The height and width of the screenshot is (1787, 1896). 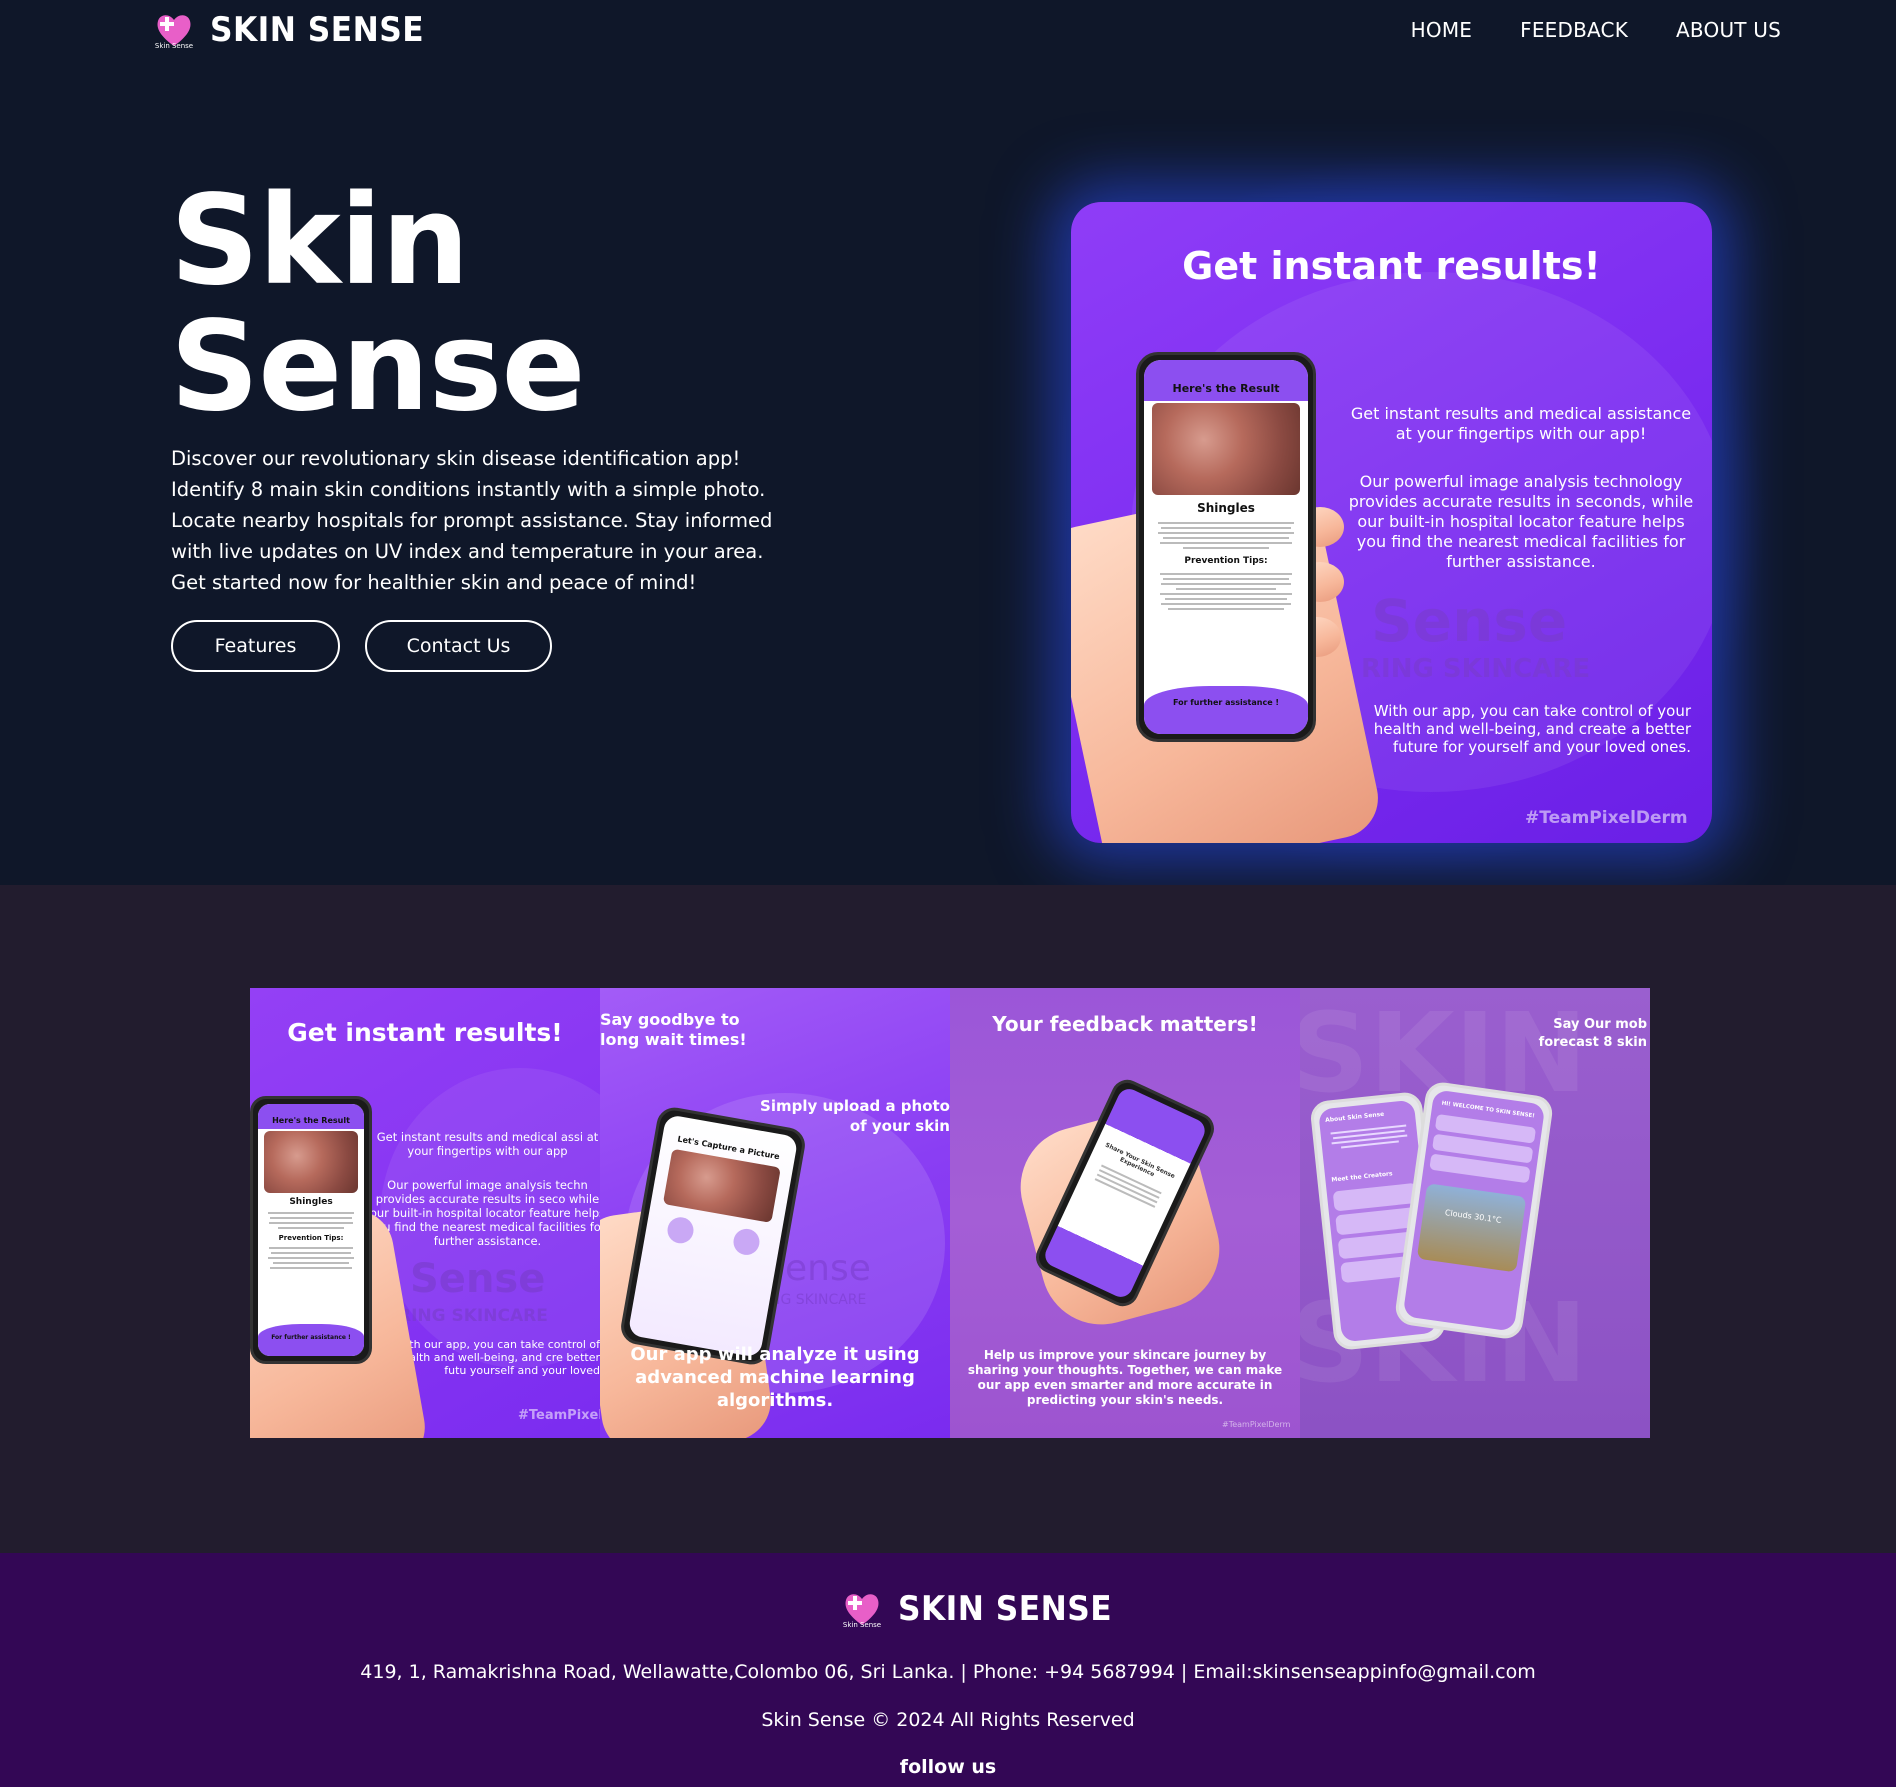 I want to click on gallery-icon, so click(x=746, y=1241).